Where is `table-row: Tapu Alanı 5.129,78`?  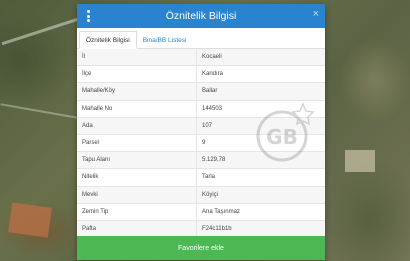
table-row: Tapu Alanı 5.129,78 is located at coordinates (201, 160).